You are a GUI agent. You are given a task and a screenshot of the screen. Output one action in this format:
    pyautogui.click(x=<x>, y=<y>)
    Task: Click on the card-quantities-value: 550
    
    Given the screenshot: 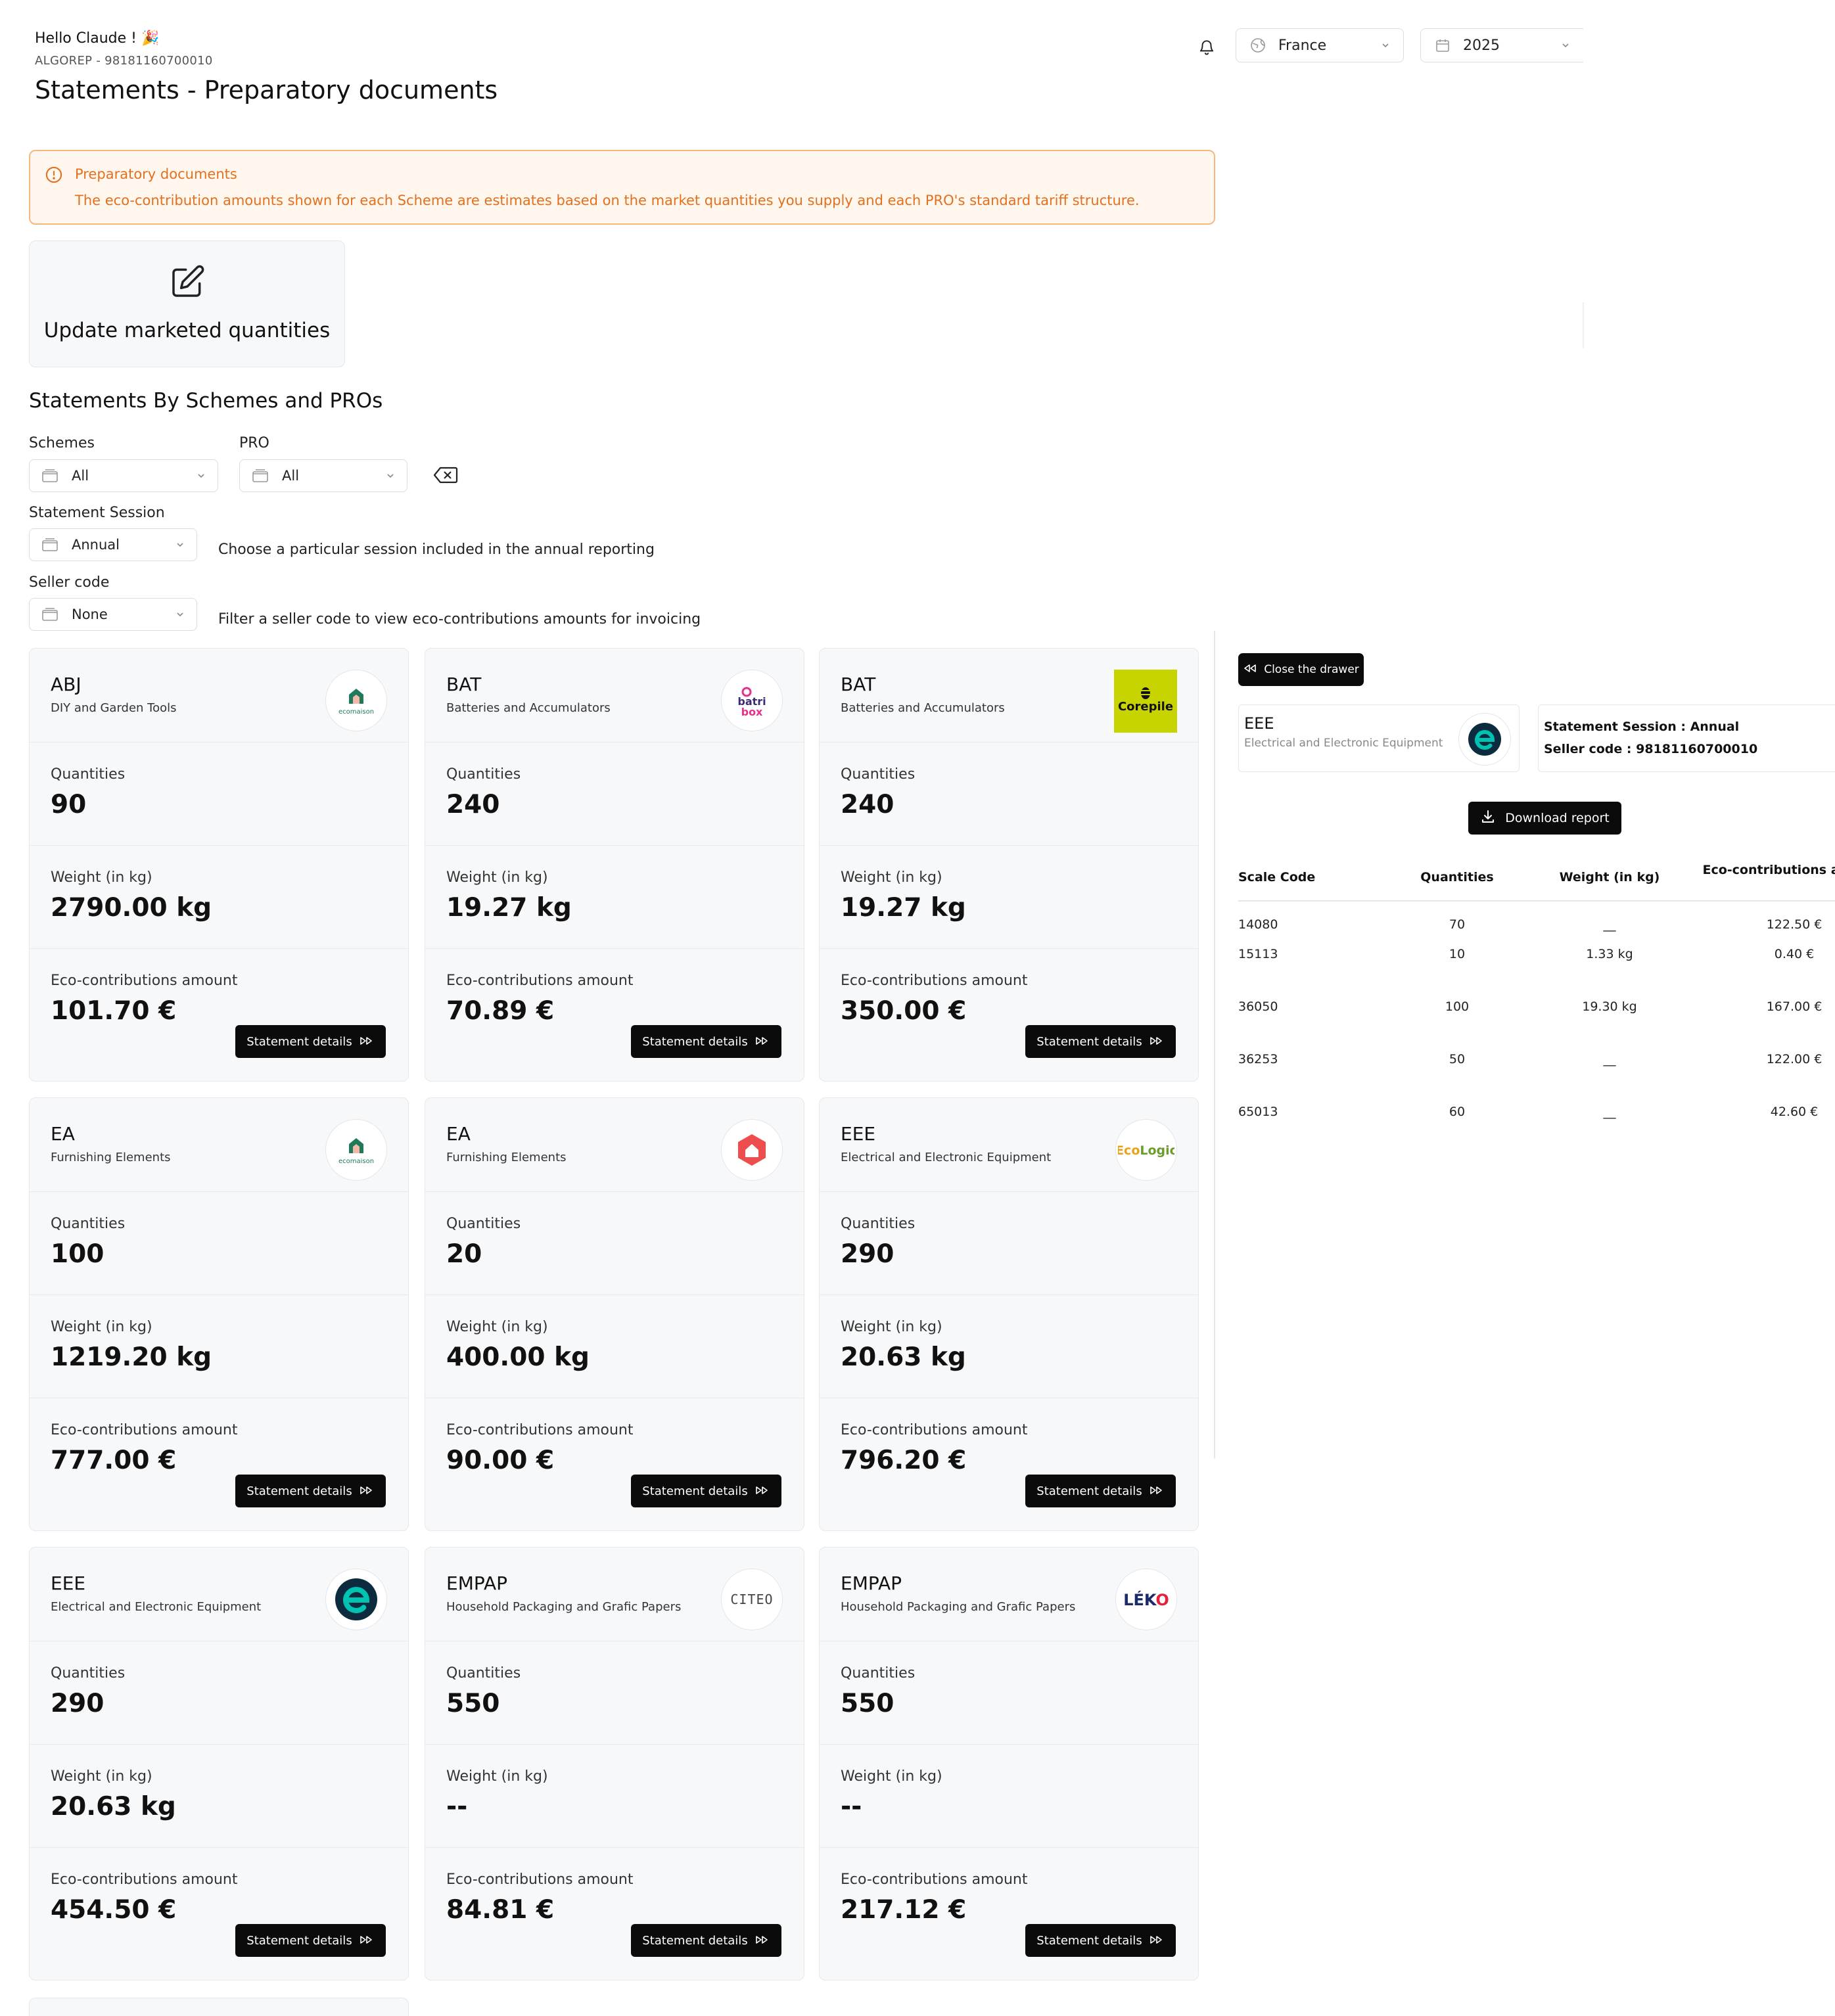 What is the action you would take?
    pyautogui.click(x=868, y=1703)
    